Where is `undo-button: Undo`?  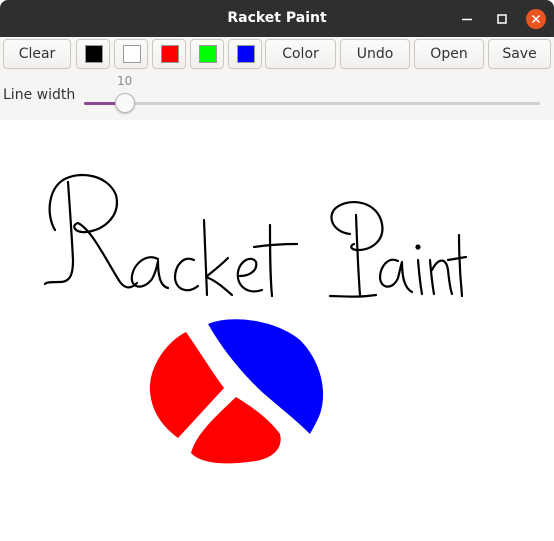
undo-button: Undo is located at coordinates (375, 54).